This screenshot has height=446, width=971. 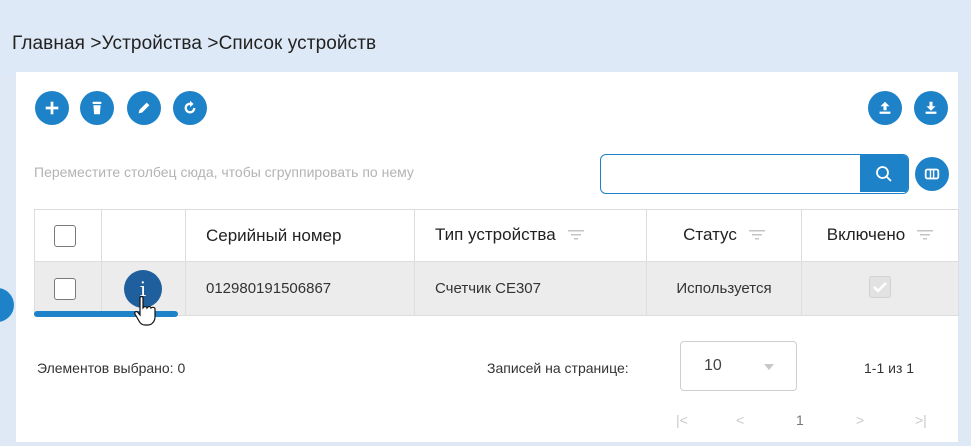 I want to click on per-page-select: 10, so click(x=738, y=366).